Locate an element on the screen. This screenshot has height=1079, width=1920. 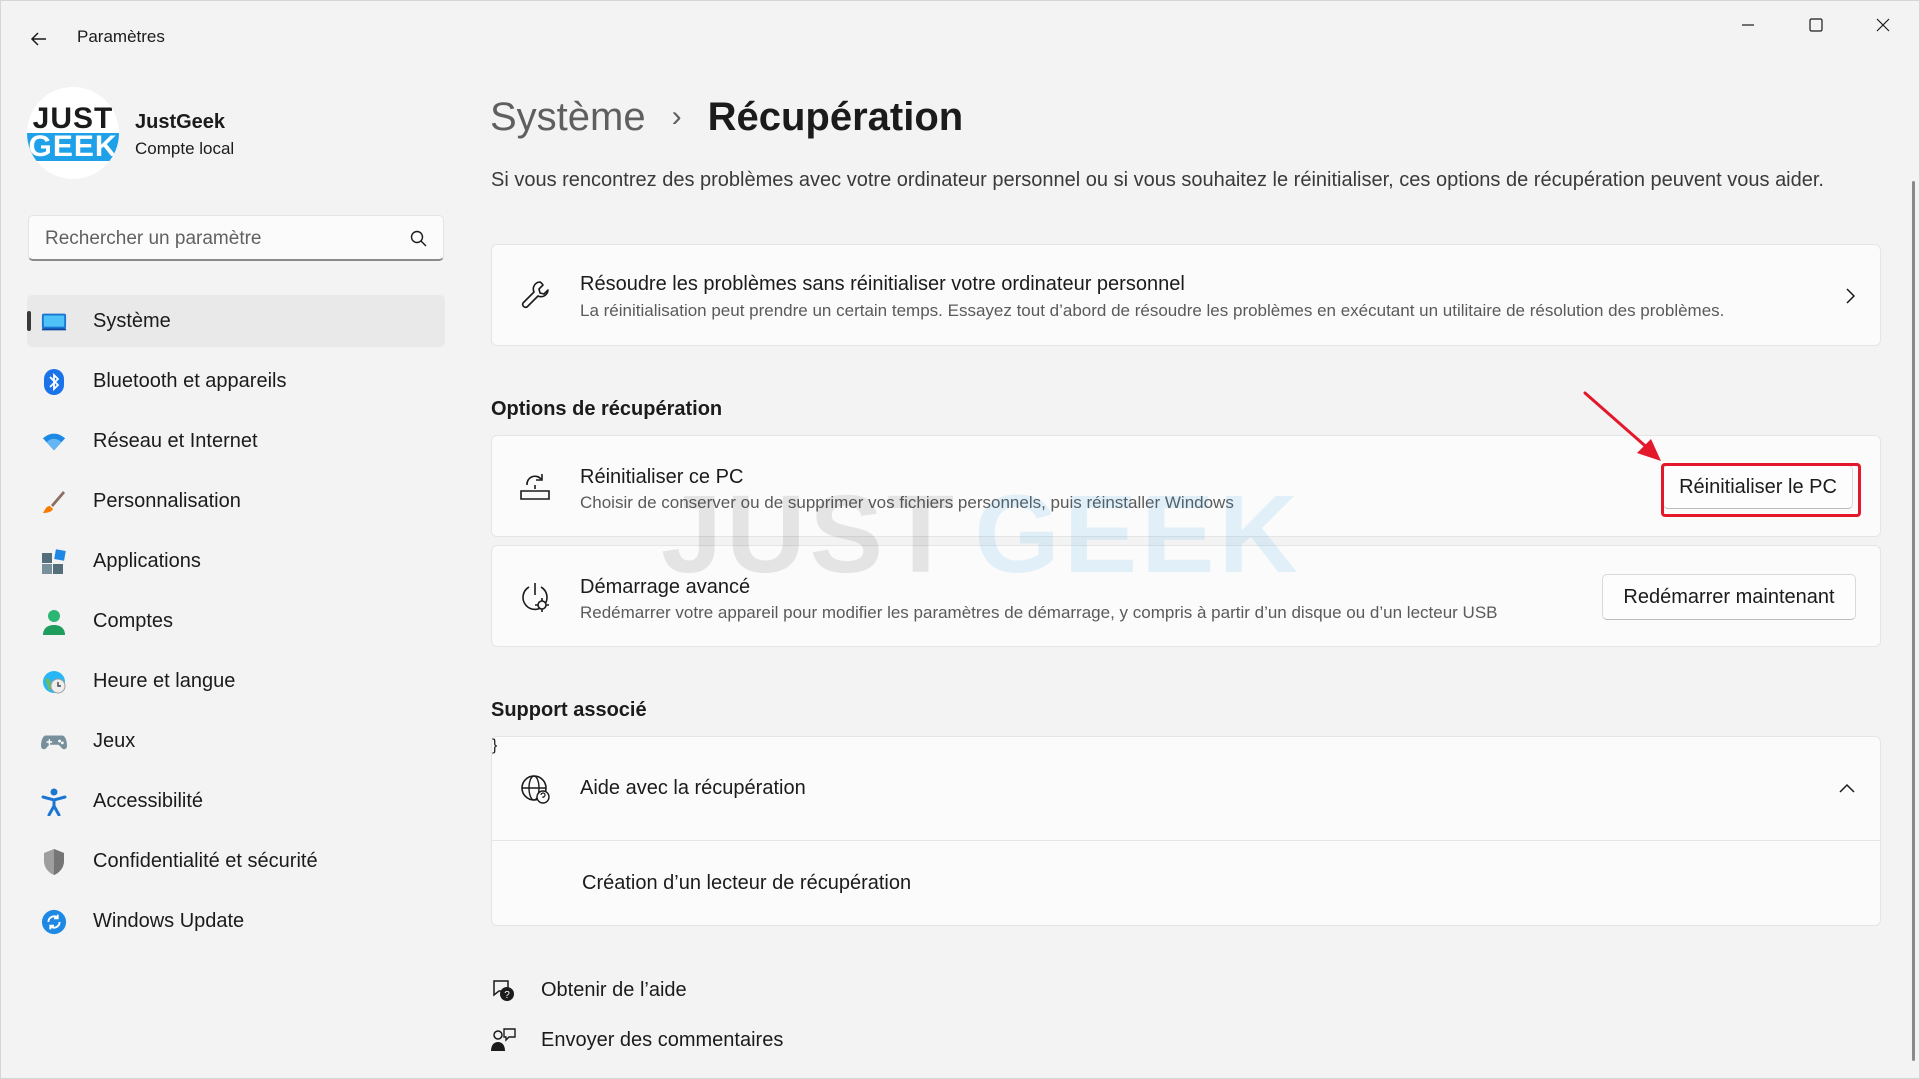
send-feedback-link: Envoyer des commentaires is located at coordinates (636, 1040).